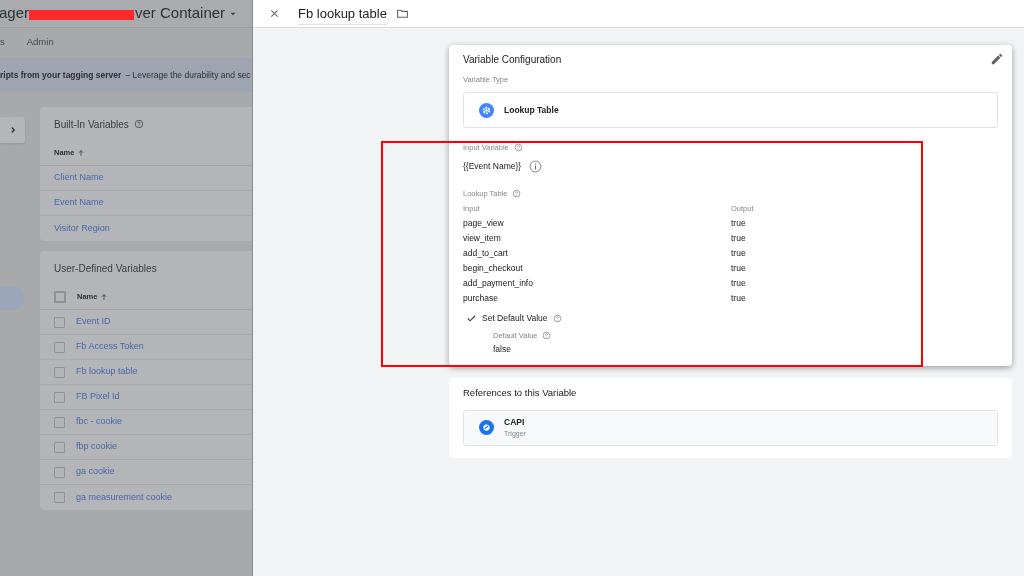  What do you see at coordinates (91, 124) in the screenshot?
I see `card-title: Built-In Variables` at bounding box center [91, 124].